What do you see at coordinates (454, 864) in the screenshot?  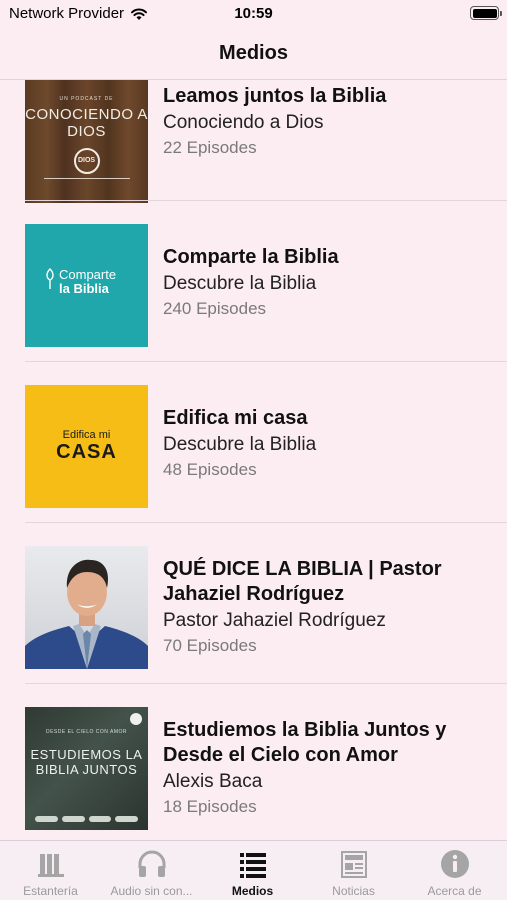 I see `info-icon` at bounding box center [454, 864].